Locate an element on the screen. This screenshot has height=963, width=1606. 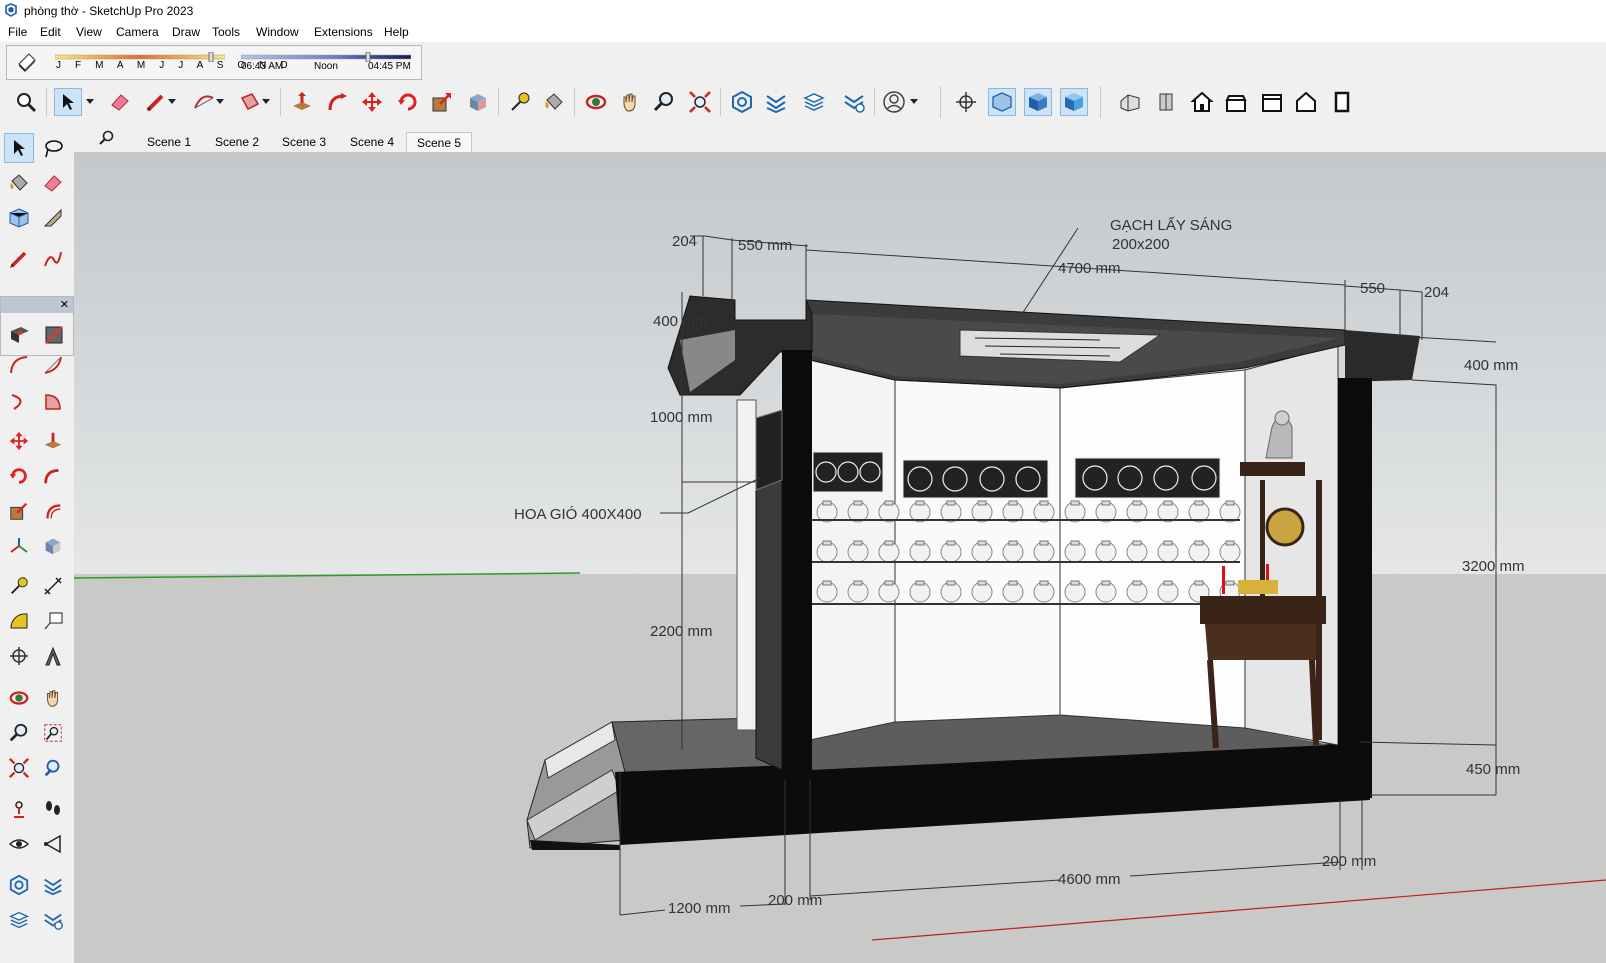
tool-arc is located at coordinates (19, 365).